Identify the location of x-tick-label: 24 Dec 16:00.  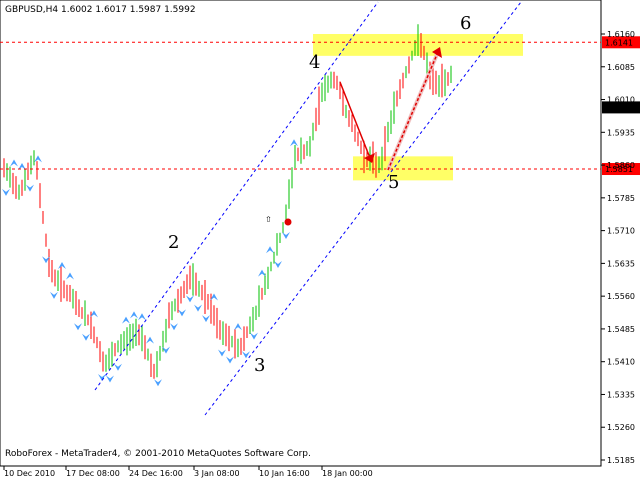
(156, 473).